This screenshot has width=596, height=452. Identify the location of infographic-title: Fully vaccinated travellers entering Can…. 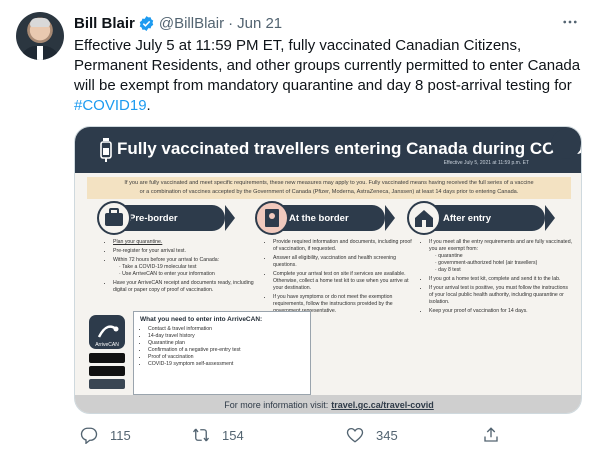
(349, 148).